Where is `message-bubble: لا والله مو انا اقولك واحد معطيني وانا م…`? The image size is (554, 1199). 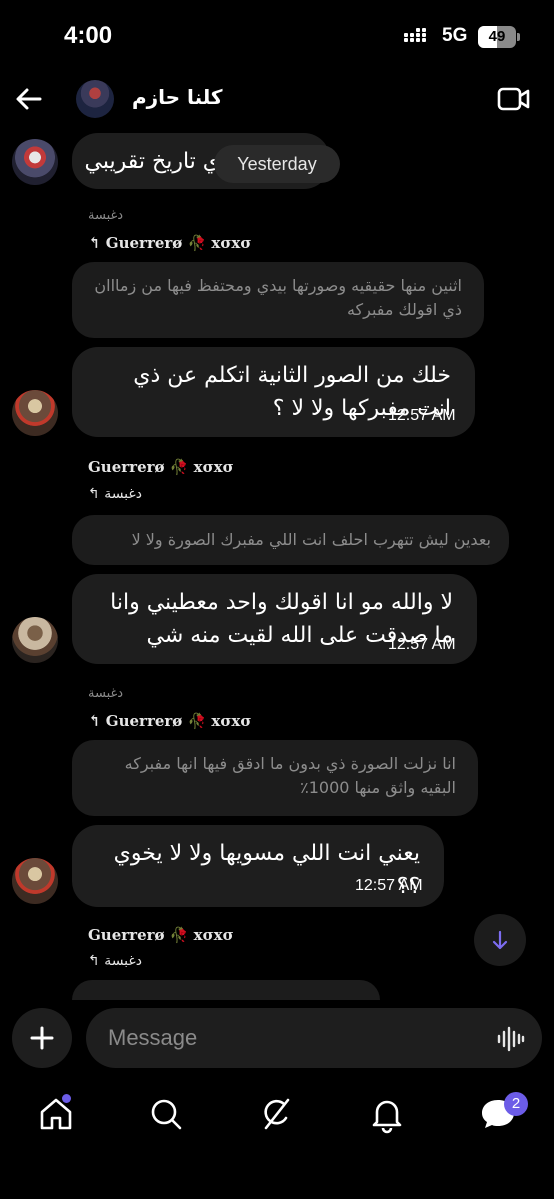 message-bubble: لا والله مو انا اقولك واحد معطيني وانا م… is located at coordinates (274, 619).